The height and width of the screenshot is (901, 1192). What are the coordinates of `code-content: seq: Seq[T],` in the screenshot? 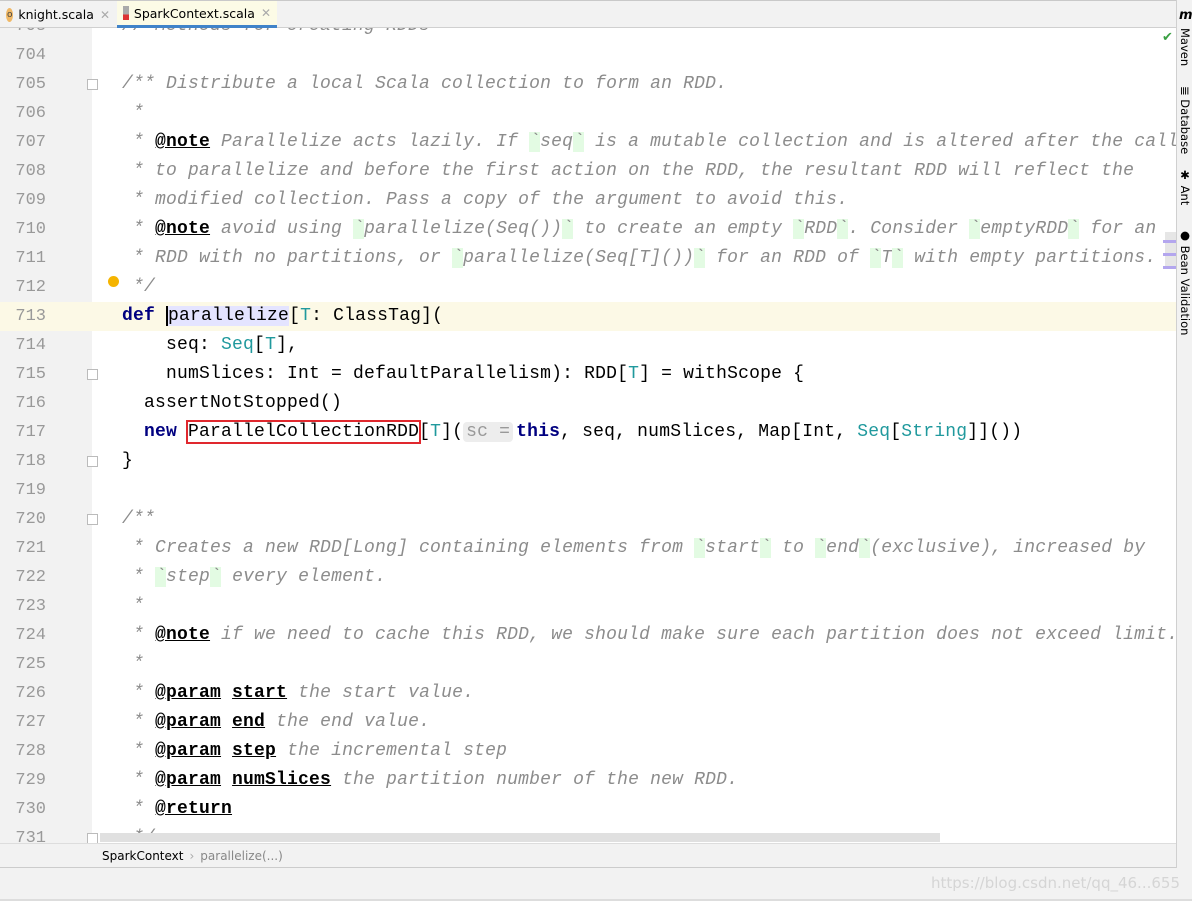 It's located at (210, 345).